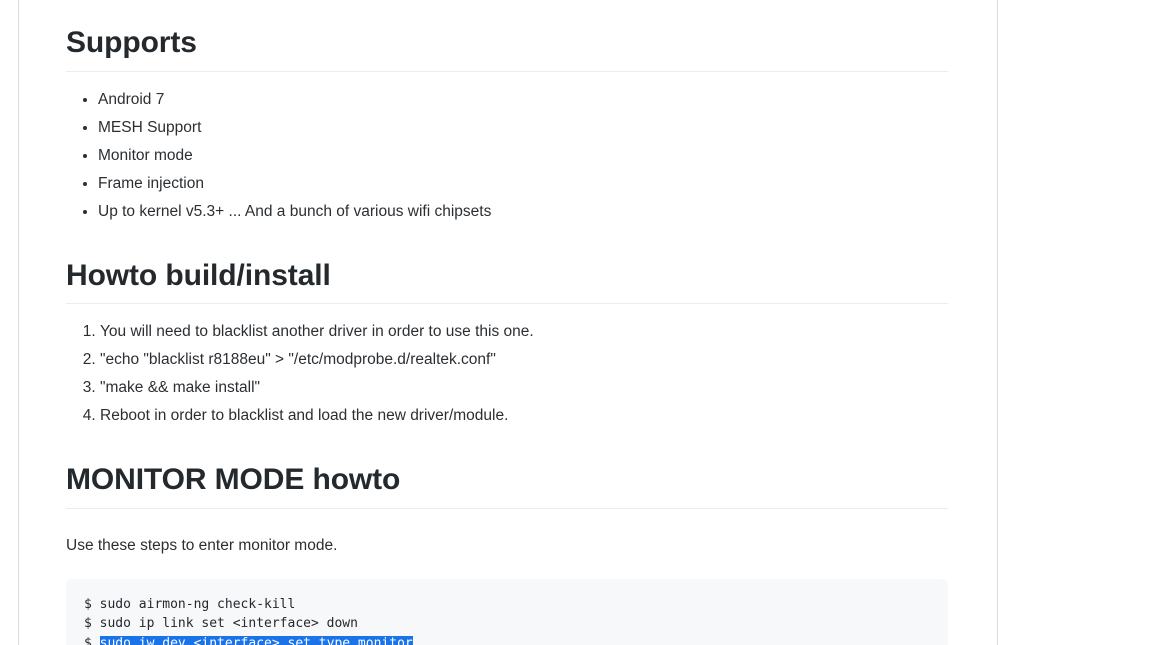 The height and width of the screenshot is (645, 1173). I want to click on container-border-right, so click(997, 322).